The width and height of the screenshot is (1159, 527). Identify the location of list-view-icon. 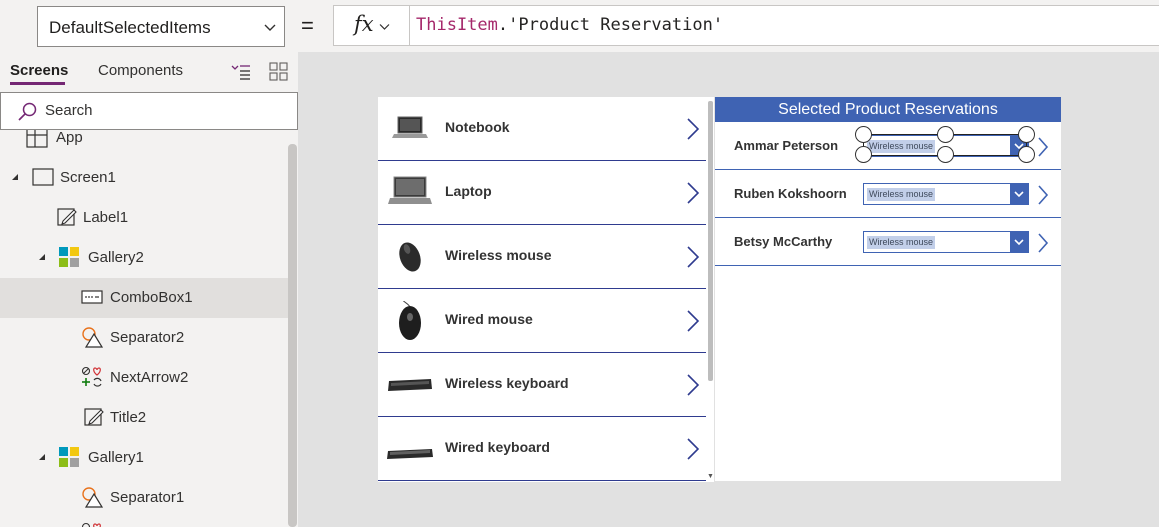
(241, 72).